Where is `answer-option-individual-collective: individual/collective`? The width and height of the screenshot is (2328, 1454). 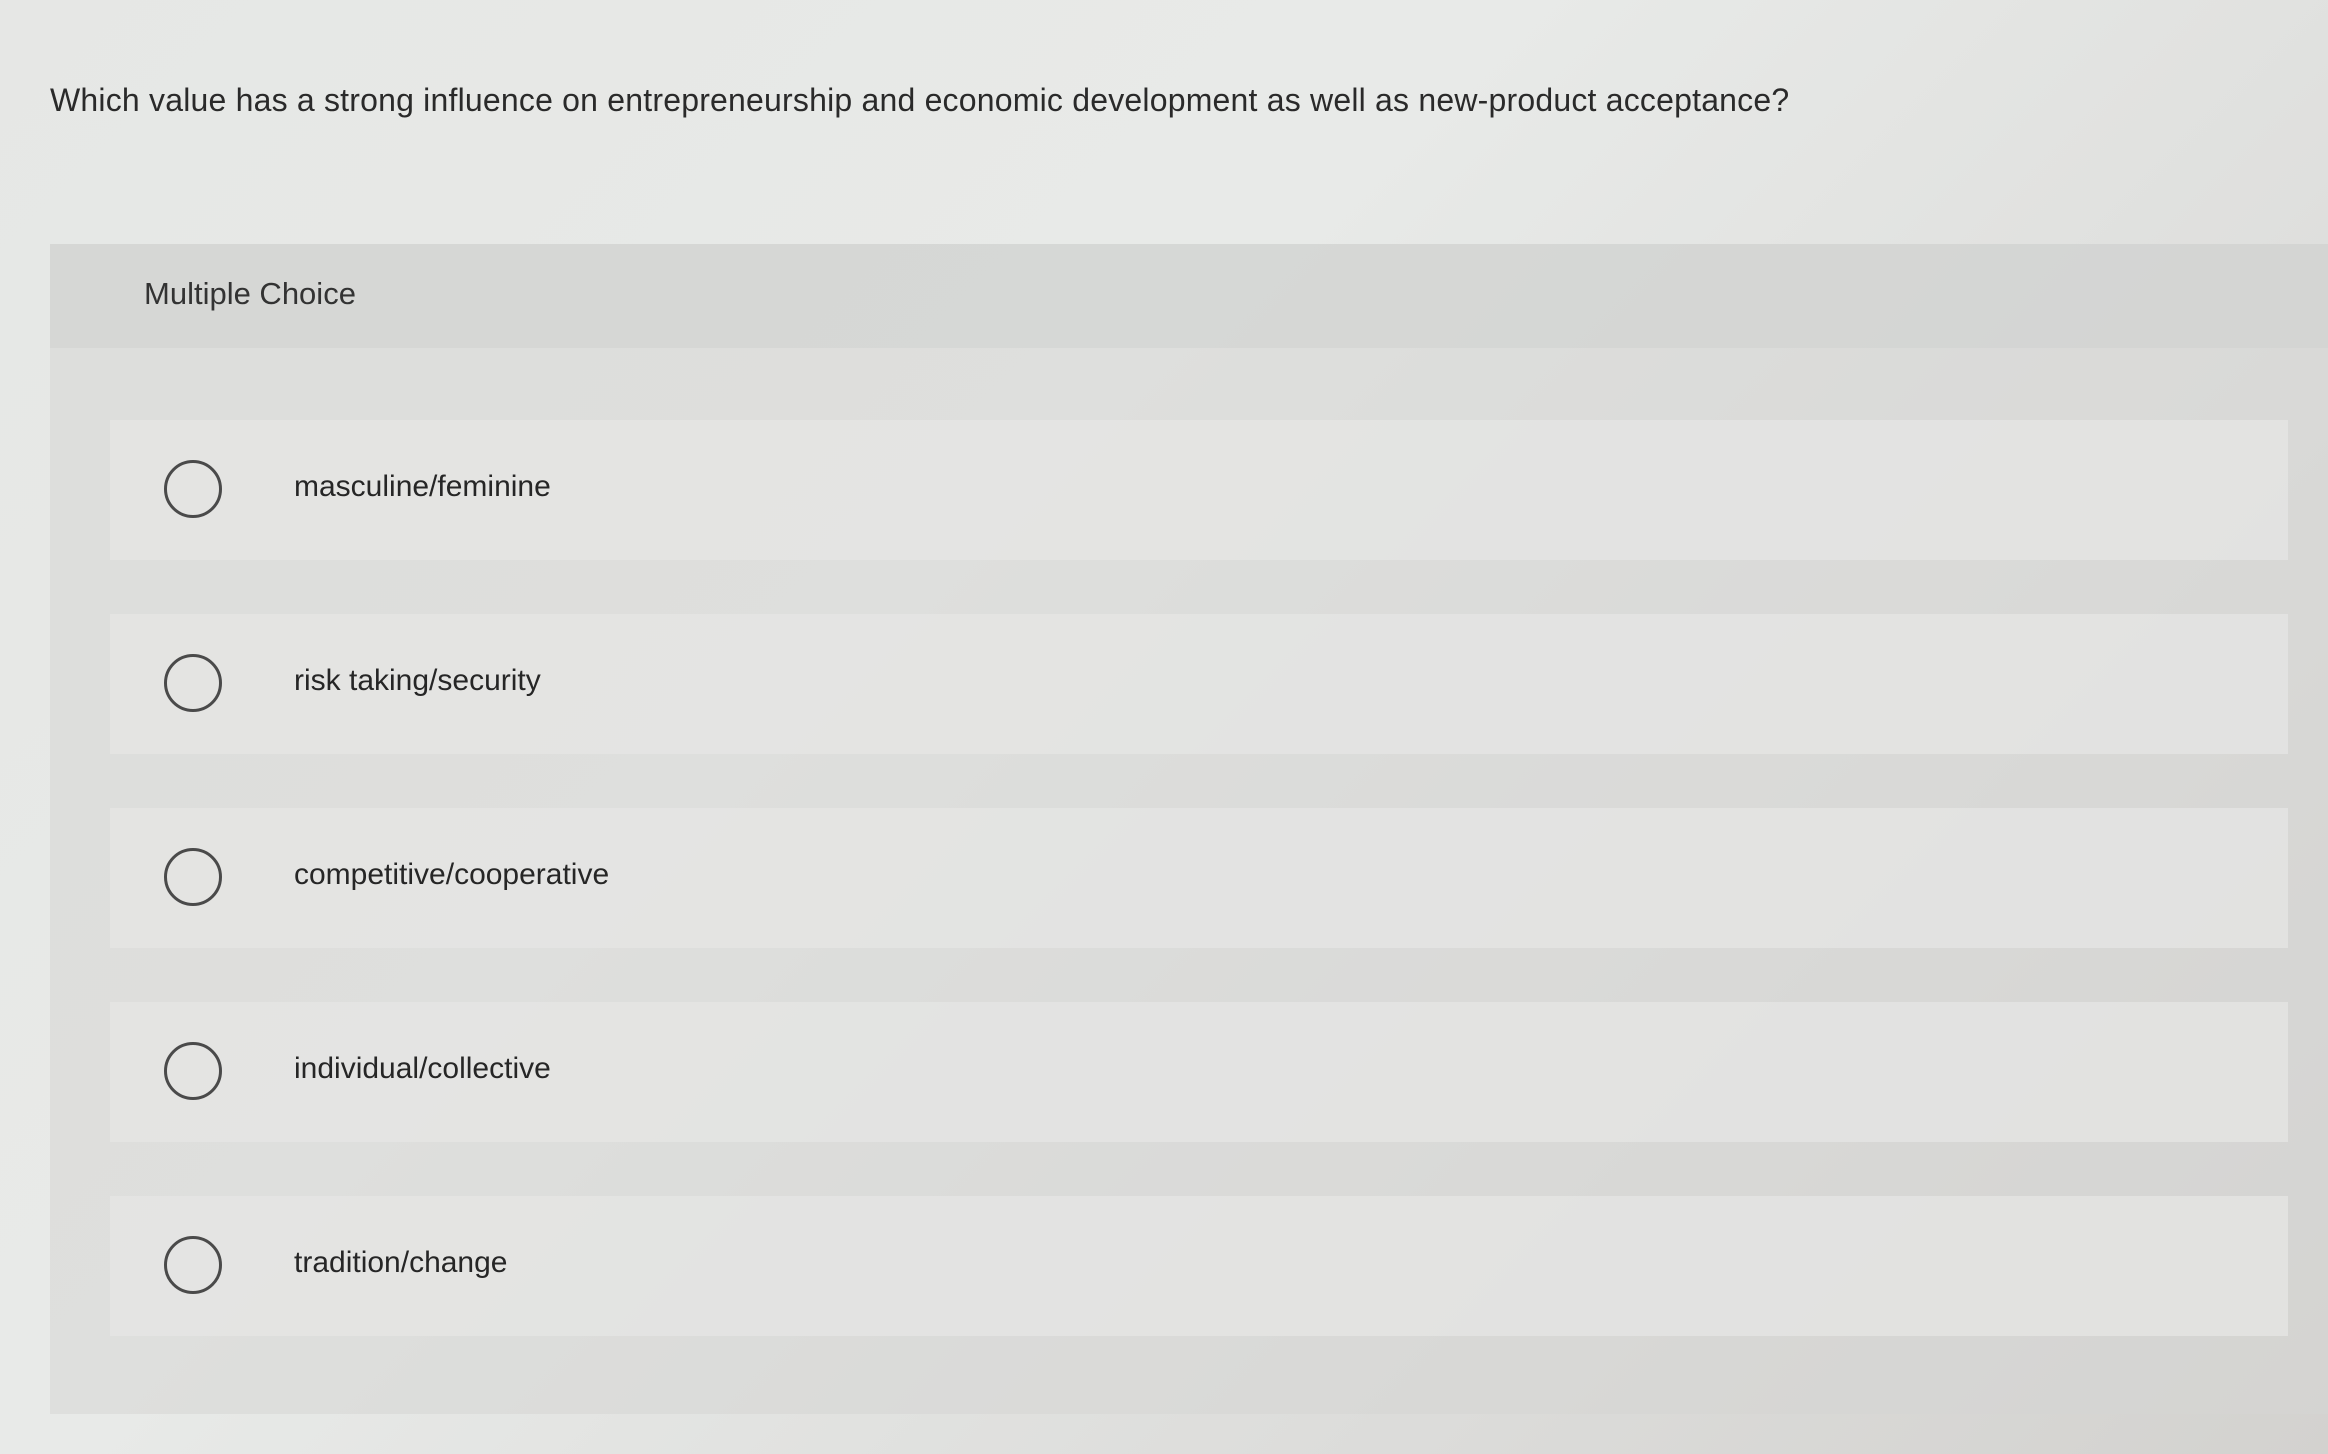
answer-option-individual-collective: individual/collective is located at coordinates (1199, 1072).